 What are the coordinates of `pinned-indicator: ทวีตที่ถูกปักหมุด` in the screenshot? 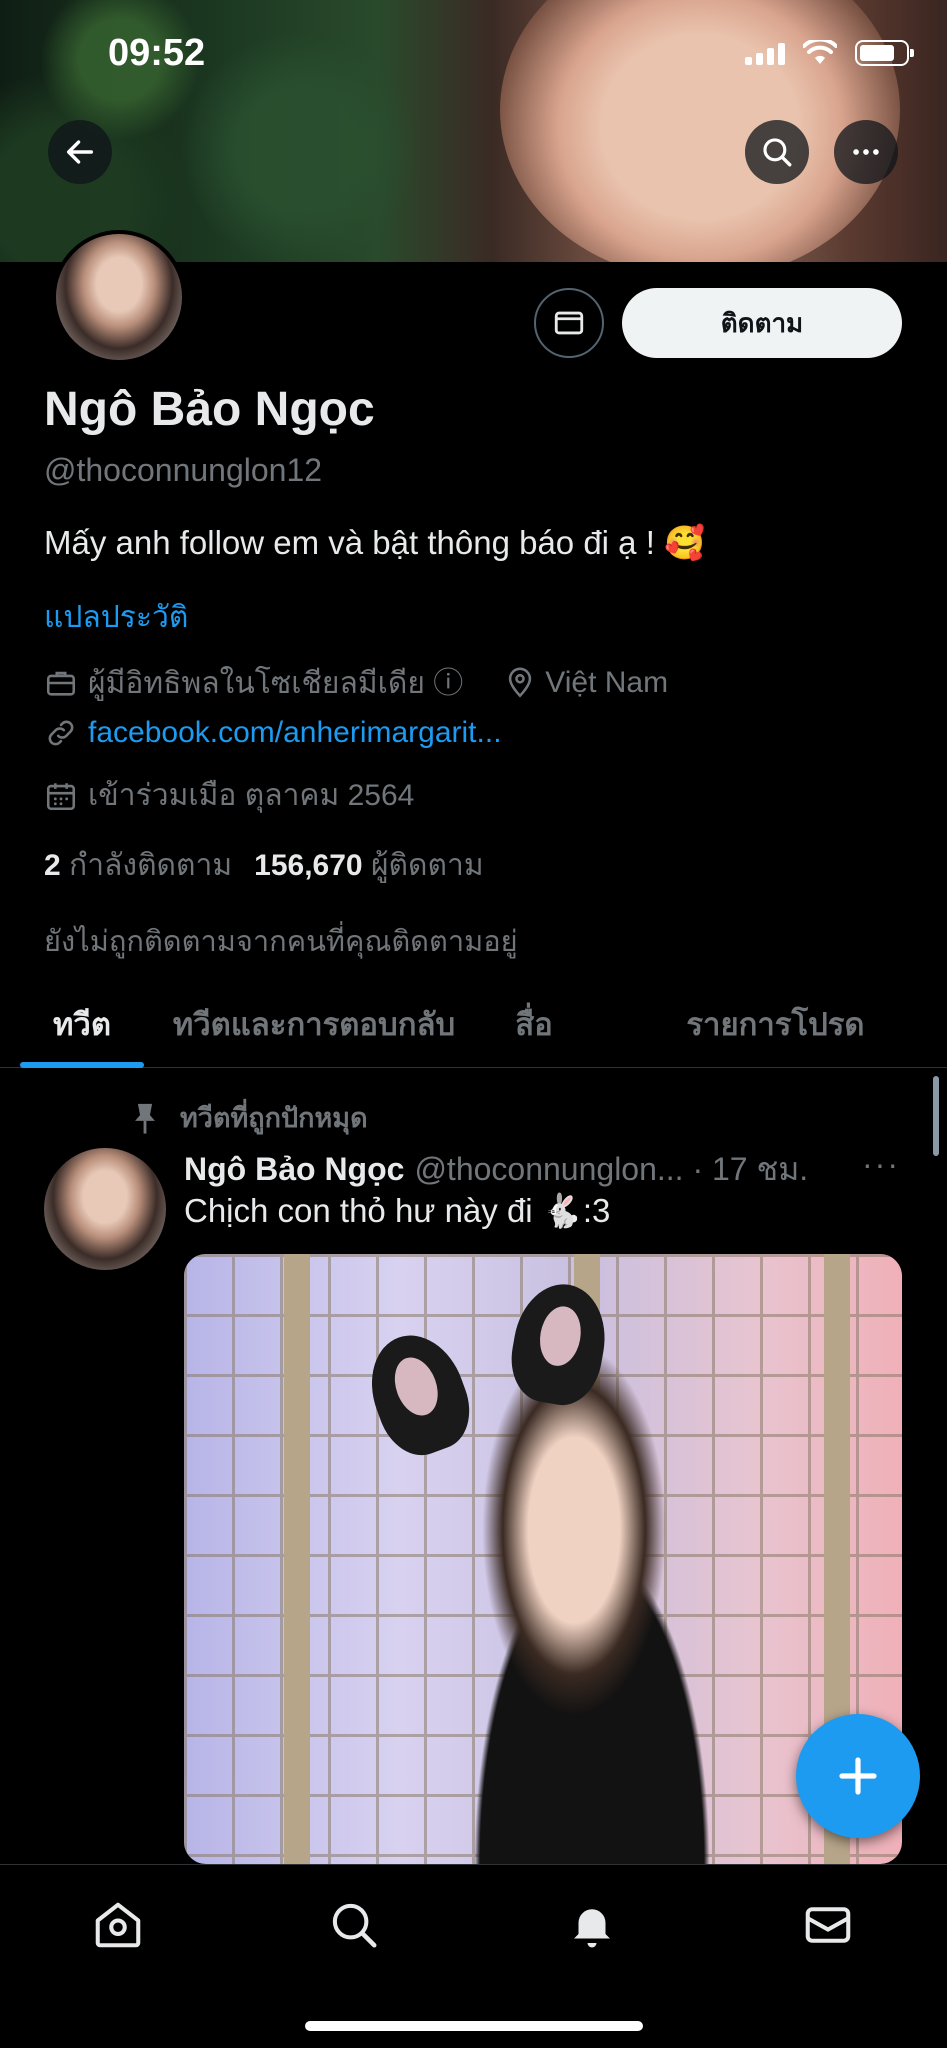 It's located at (249, 1117).